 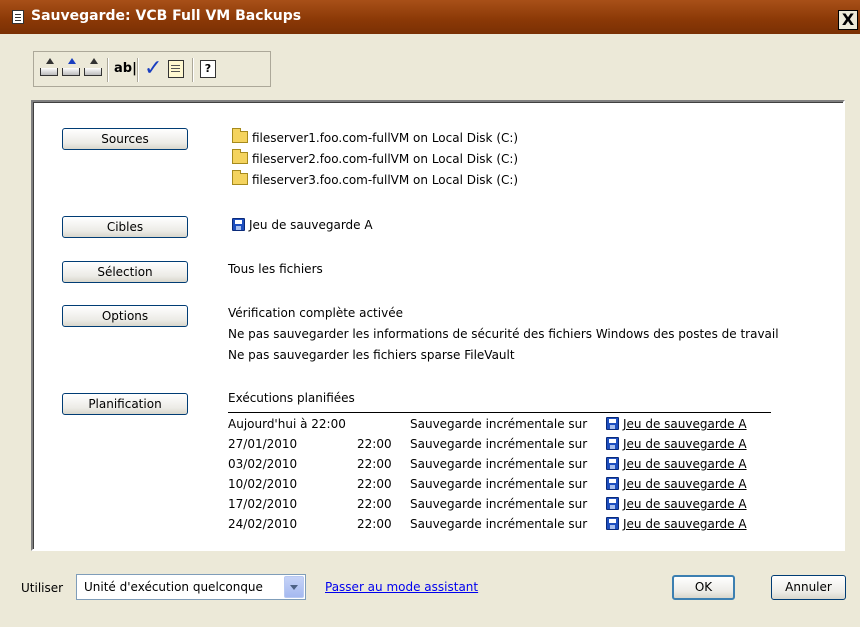 I want to click on options-button: Options, so click(x=125, y=316).